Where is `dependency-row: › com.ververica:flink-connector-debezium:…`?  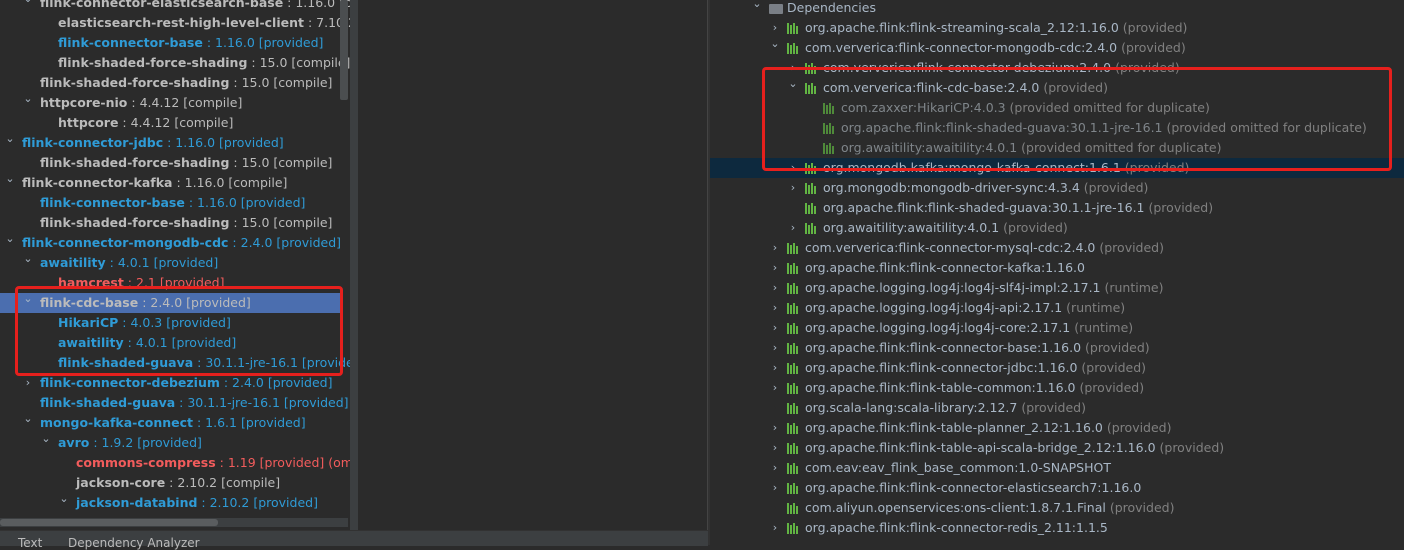
dependency-row: › com.ververica:flink-connector-debezium:… is located at coordinates (1057, 68).